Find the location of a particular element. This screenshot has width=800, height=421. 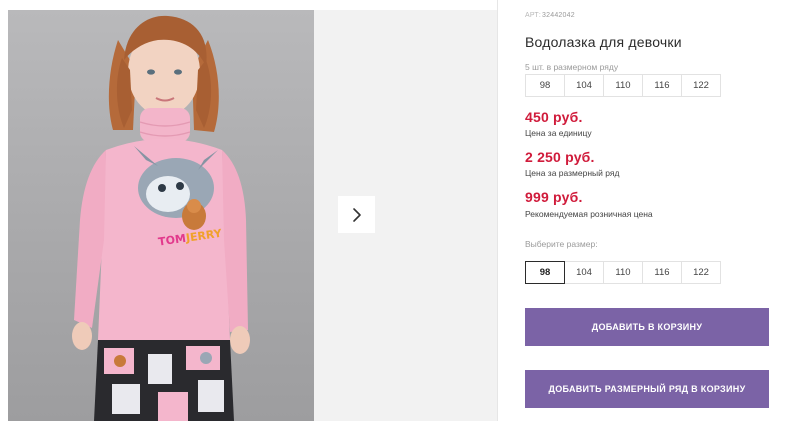

sku-line: АРТ:32442042 is located at coordinates (550, 15).